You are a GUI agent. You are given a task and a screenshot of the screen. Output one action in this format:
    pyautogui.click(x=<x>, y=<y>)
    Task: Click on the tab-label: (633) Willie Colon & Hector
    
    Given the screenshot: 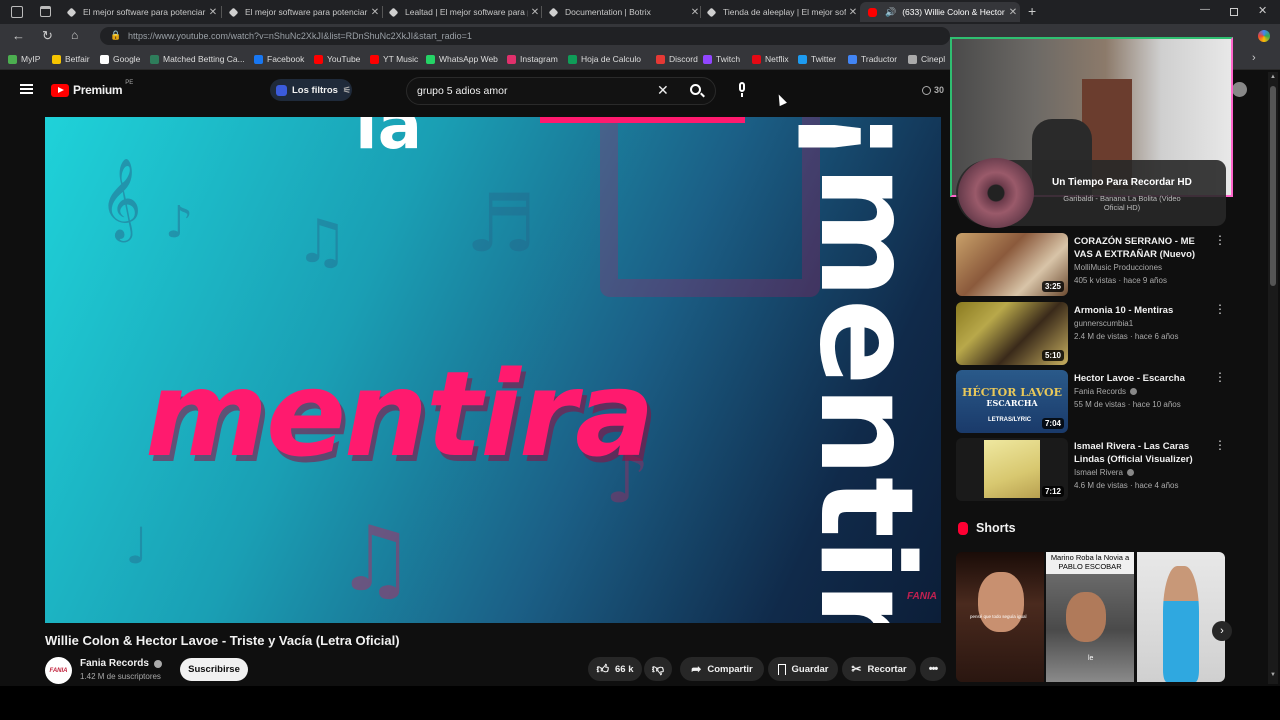 What is the action you would take?
    pyautogui.click(x=953, y=12)
    